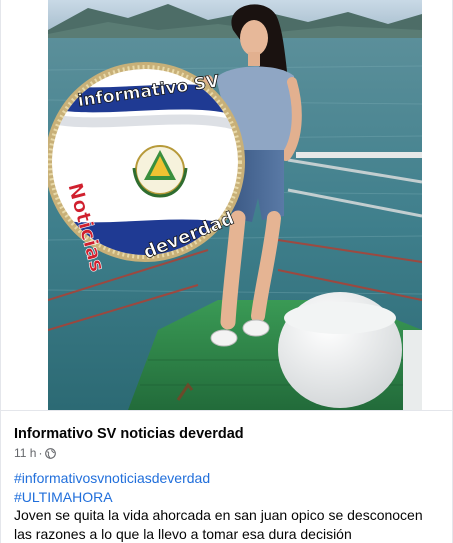 This screenshot has height=543, width=453. What do you see at coordinates (229, 478) in the screenshot?
I see `hashtag-link: #informativosvnoticiasdeverdad` at bounding box center [229, 478].